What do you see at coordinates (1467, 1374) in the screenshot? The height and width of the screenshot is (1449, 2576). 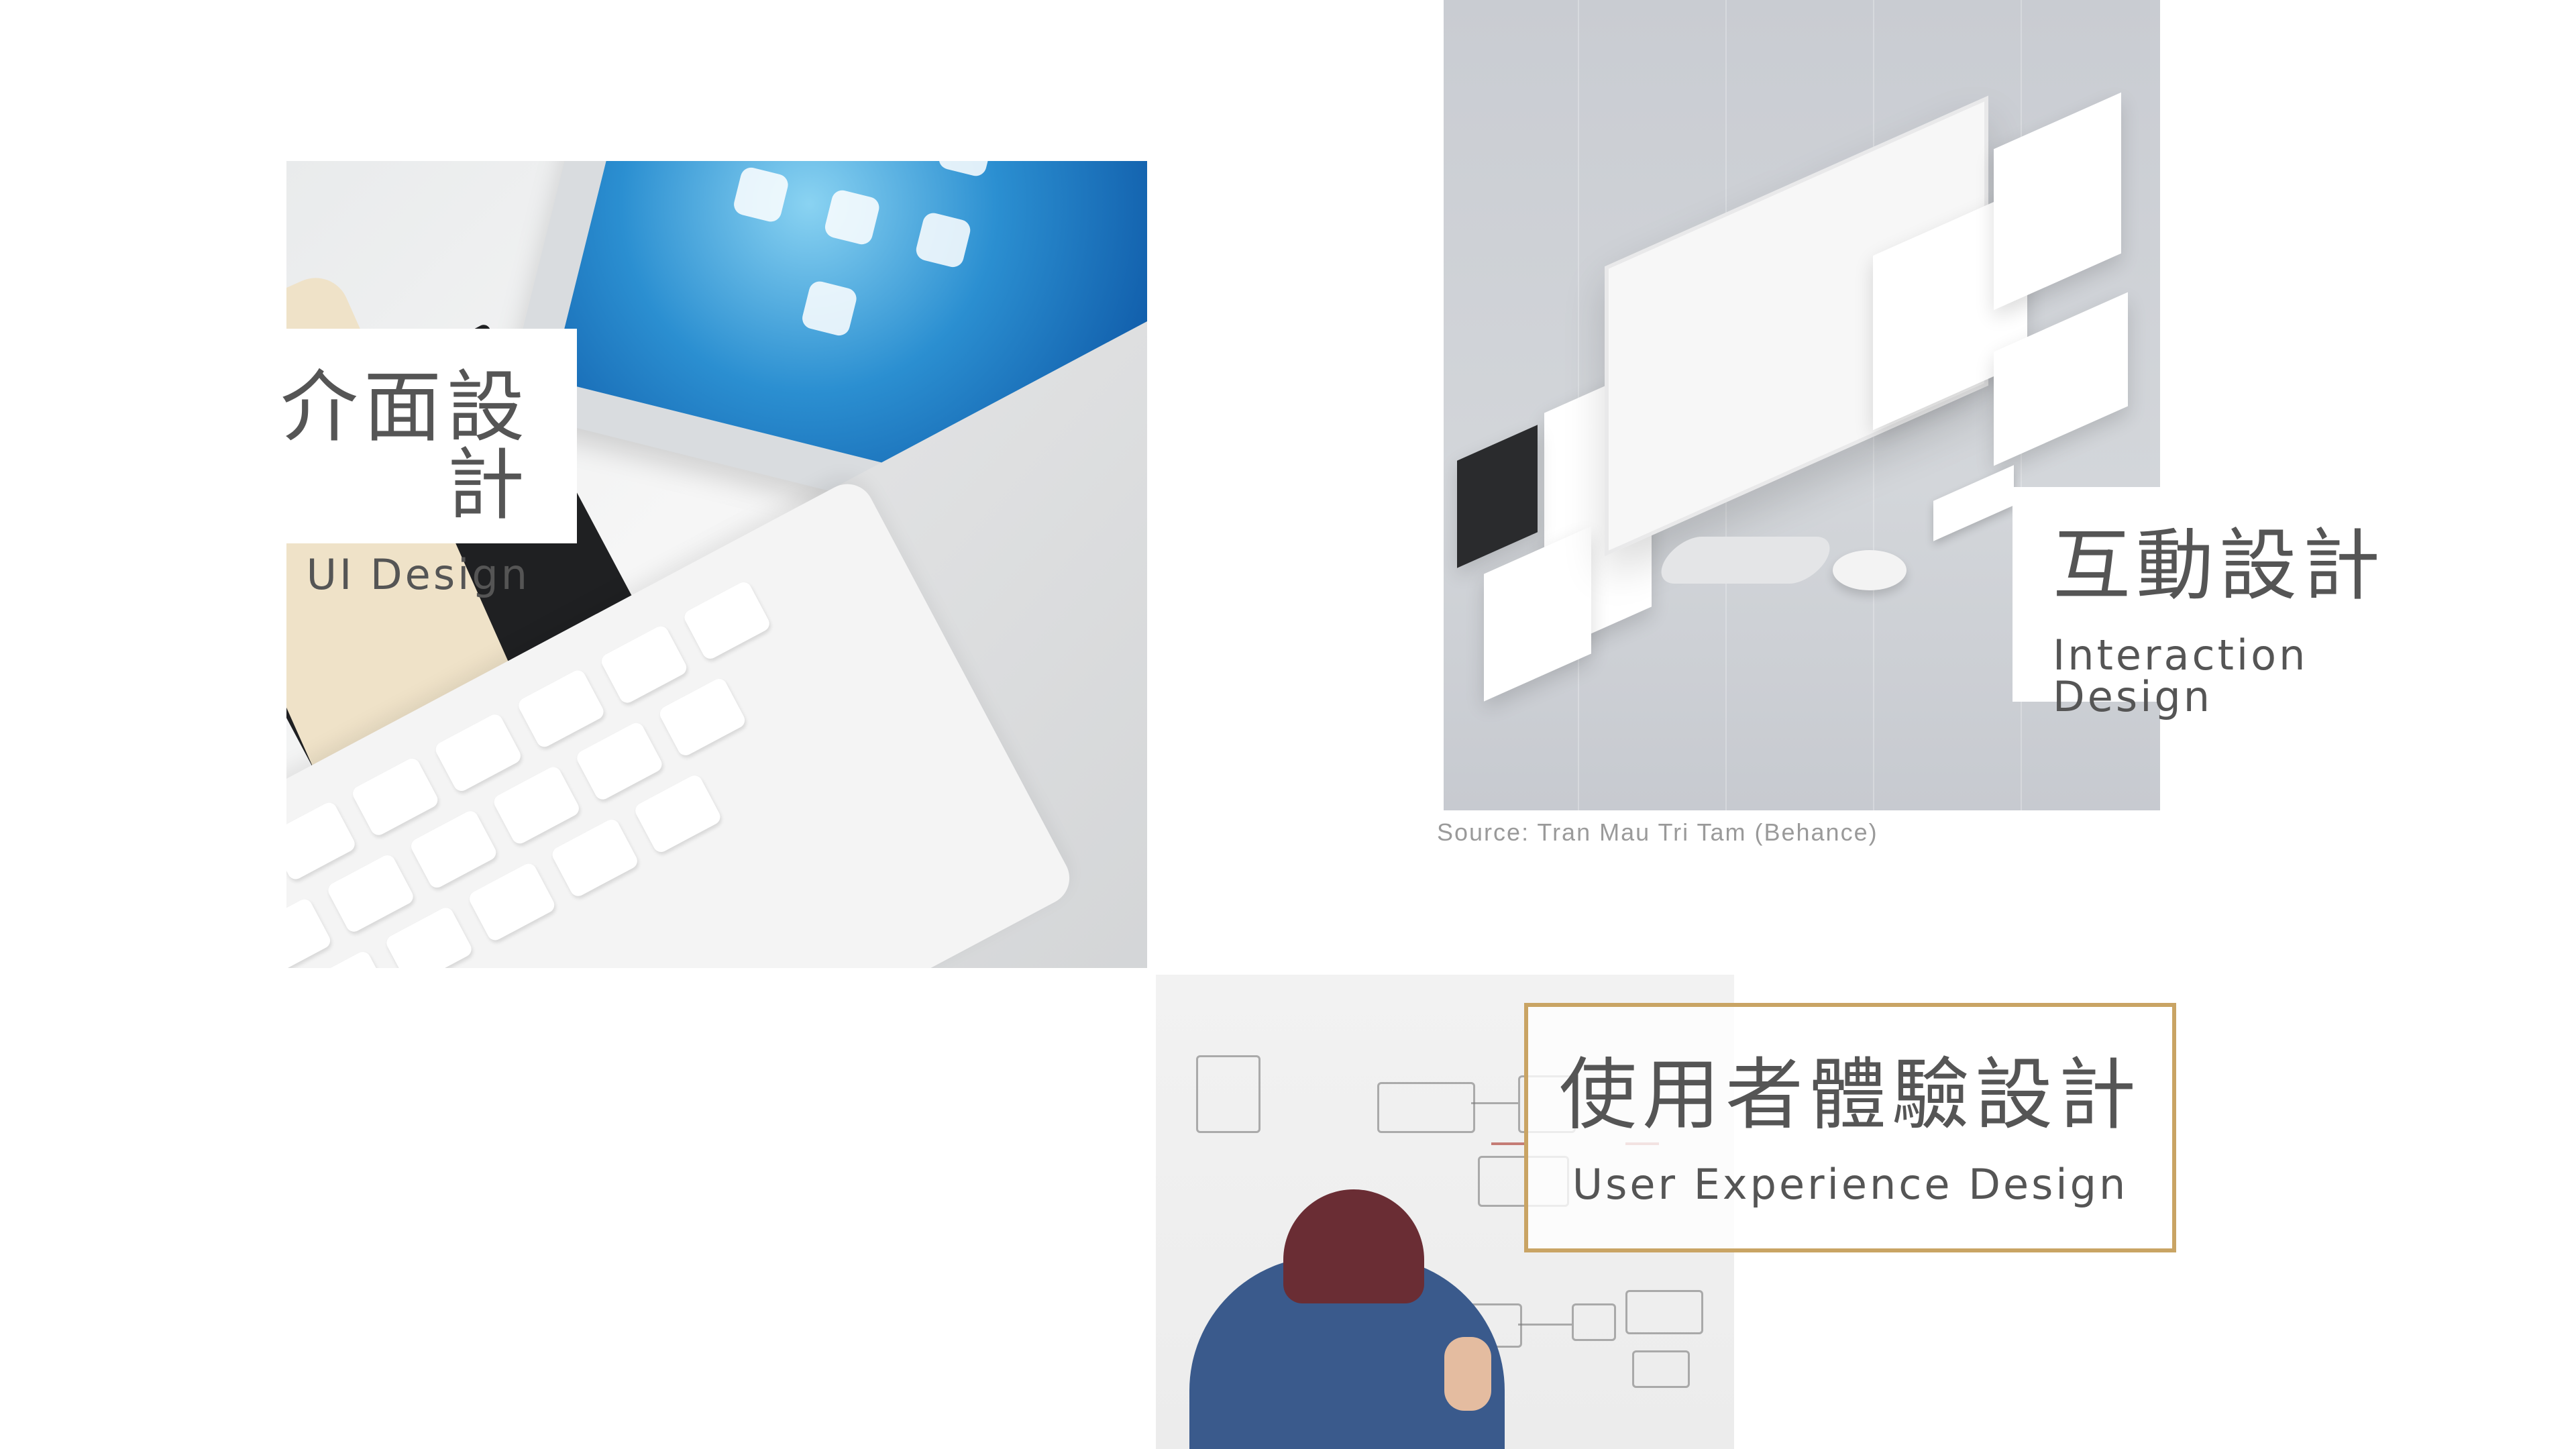 I see `person-hand` at bounding box center [1467, 1374].